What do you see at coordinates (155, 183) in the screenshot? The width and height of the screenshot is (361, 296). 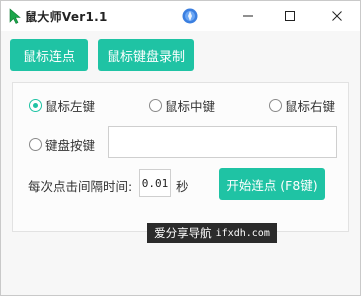 I see `interval-input: 0.01` at bounding box center [155, 183].